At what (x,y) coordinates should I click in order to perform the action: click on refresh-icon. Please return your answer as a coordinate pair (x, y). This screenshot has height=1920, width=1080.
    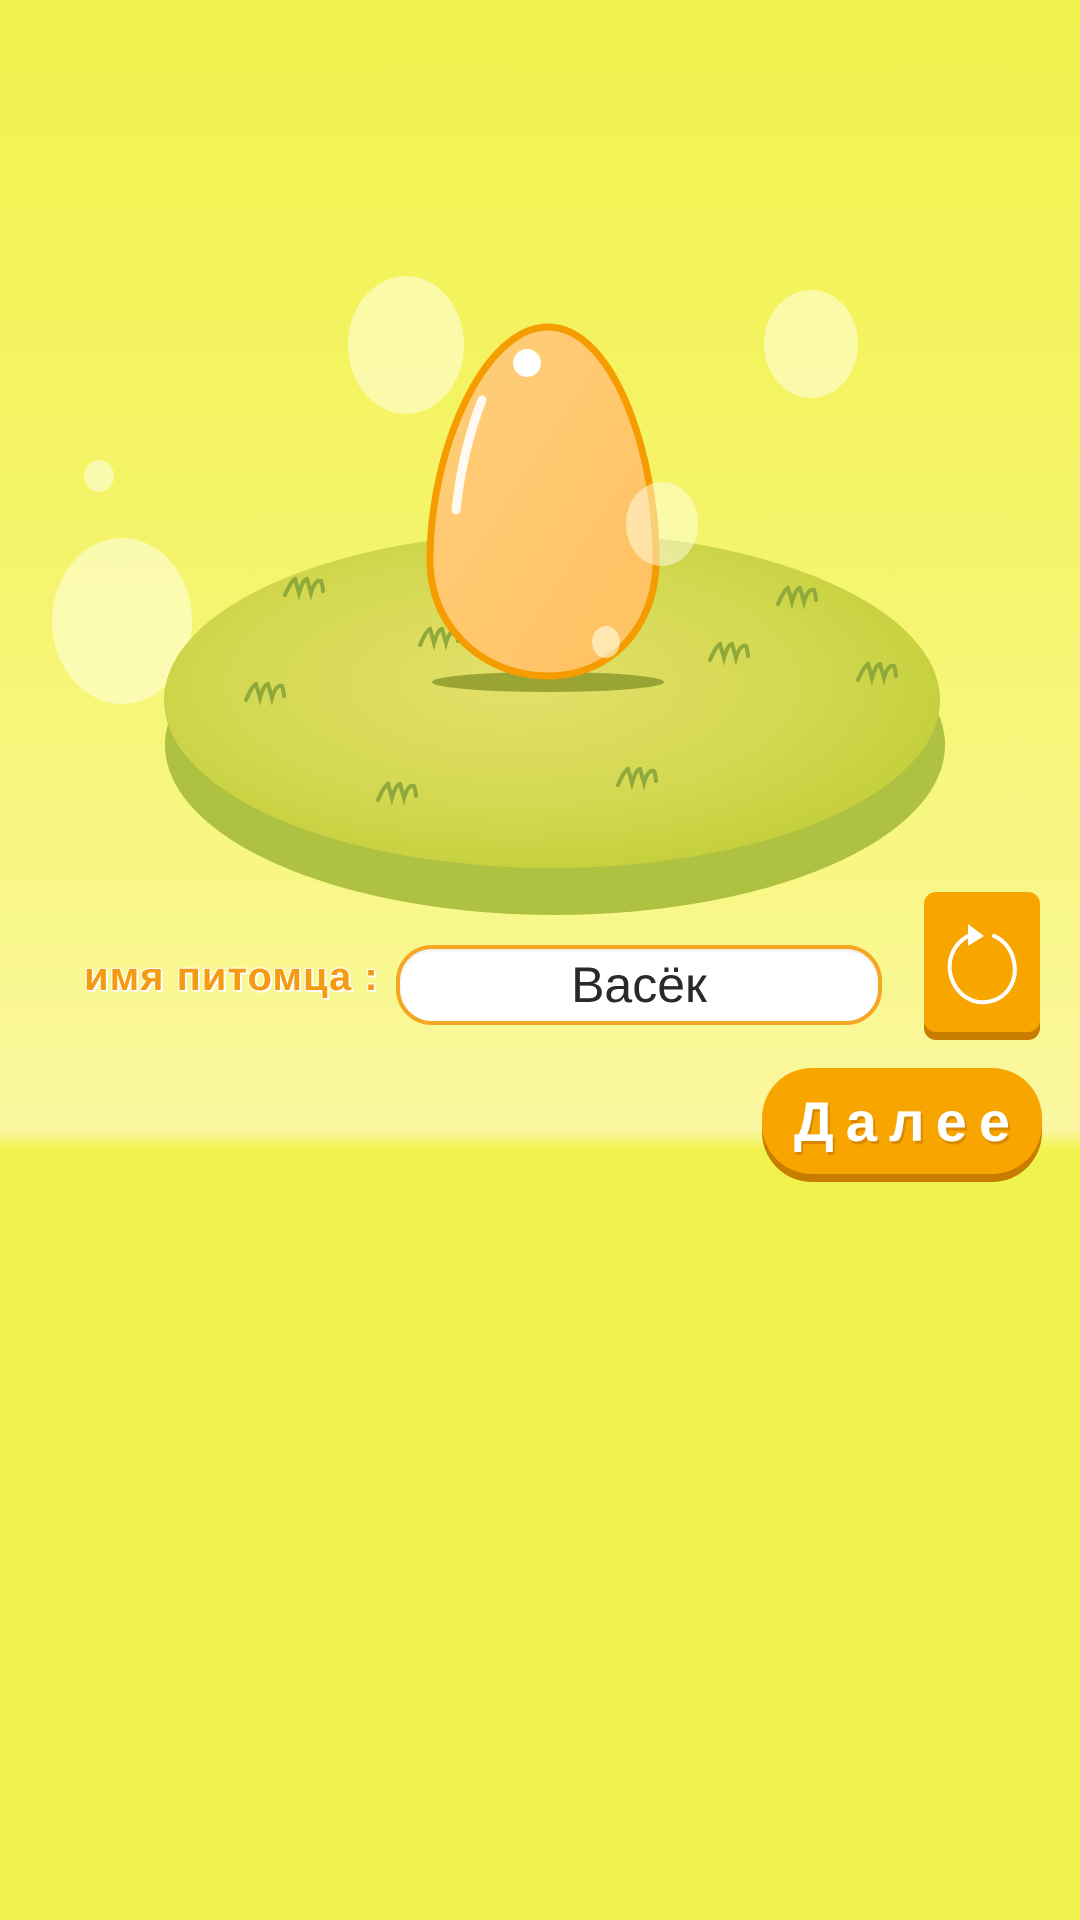
    Looking at the image, I should click on (982, 964).